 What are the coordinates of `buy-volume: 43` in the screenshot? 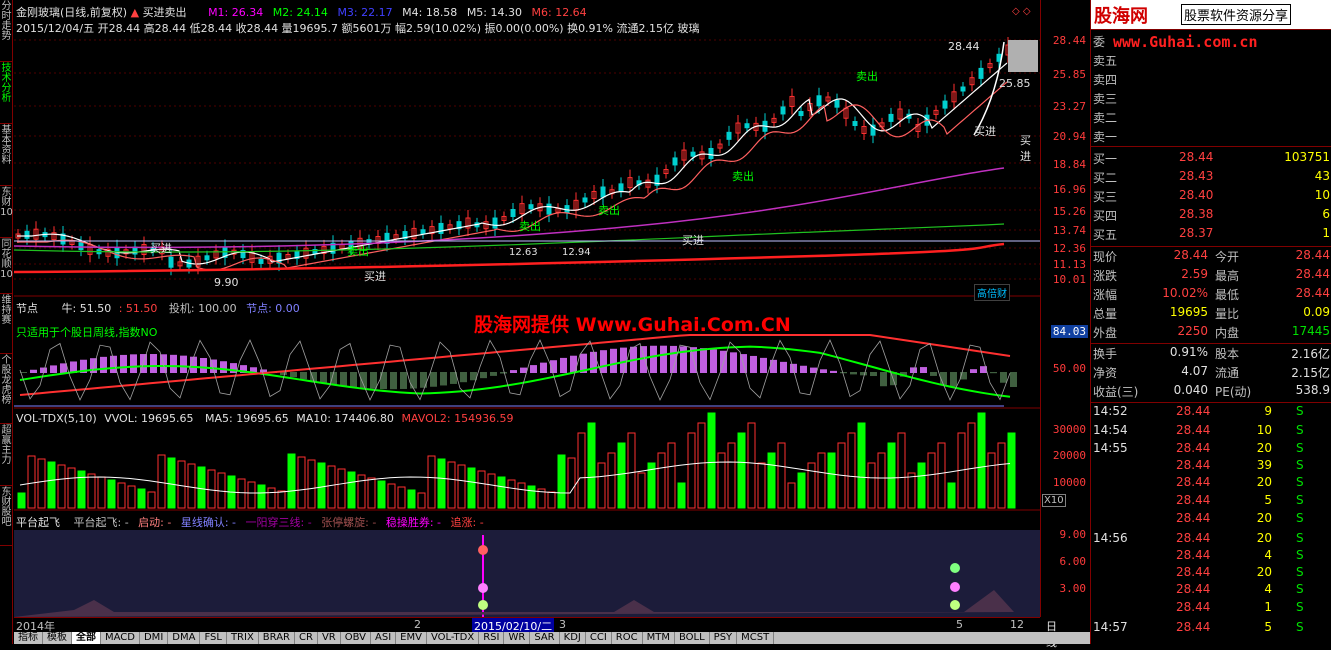 It's located at (1322, 176).